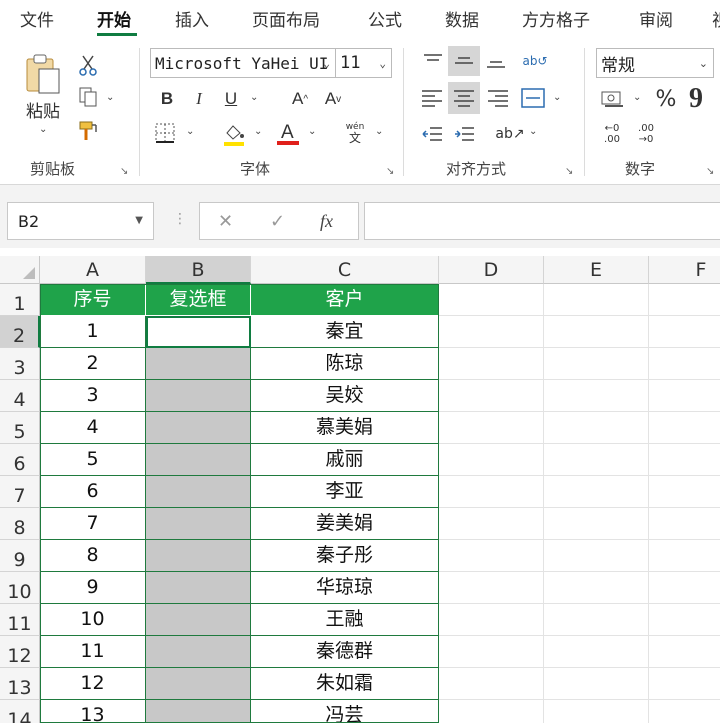 The image size is (720, 723). What do you see at coordinates (93, 396) in the screenshot?
I see `index-cell: 3` at bounding box center [93, 396].